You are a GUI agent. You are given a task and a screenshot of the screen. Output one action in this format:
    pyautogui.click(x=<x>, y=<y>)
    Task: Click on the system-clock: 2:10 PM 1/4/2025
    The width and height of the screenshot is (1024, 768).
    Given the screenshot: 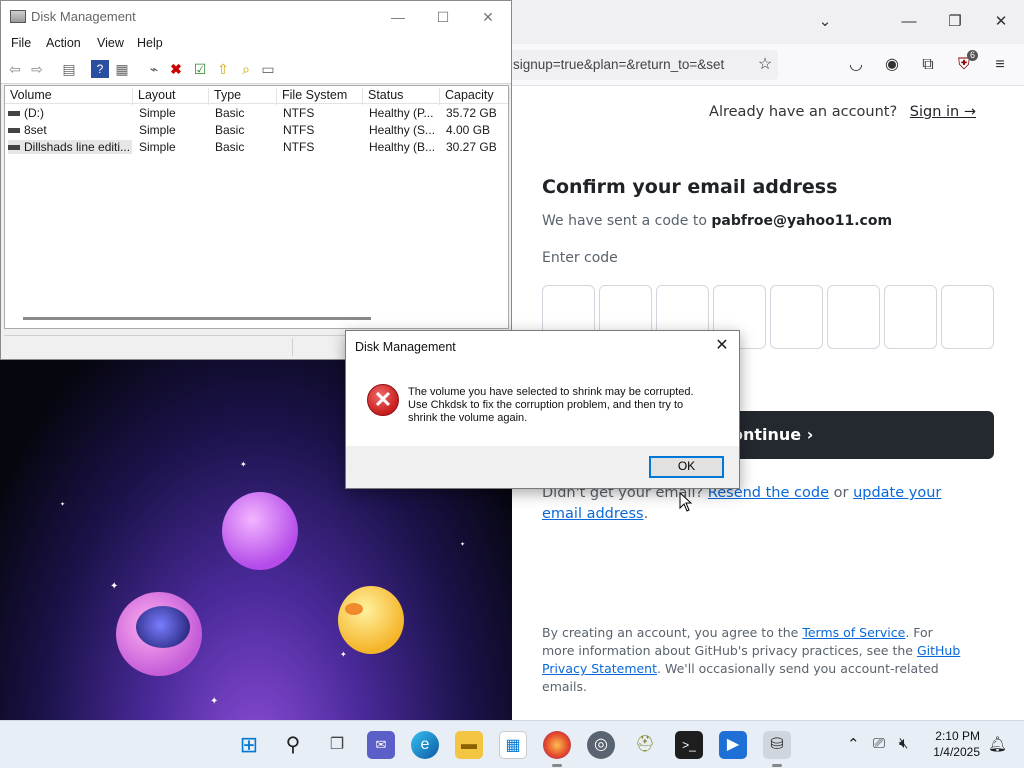 What is the action you would take?
    pyautogui.click(x=956, y=744)
    